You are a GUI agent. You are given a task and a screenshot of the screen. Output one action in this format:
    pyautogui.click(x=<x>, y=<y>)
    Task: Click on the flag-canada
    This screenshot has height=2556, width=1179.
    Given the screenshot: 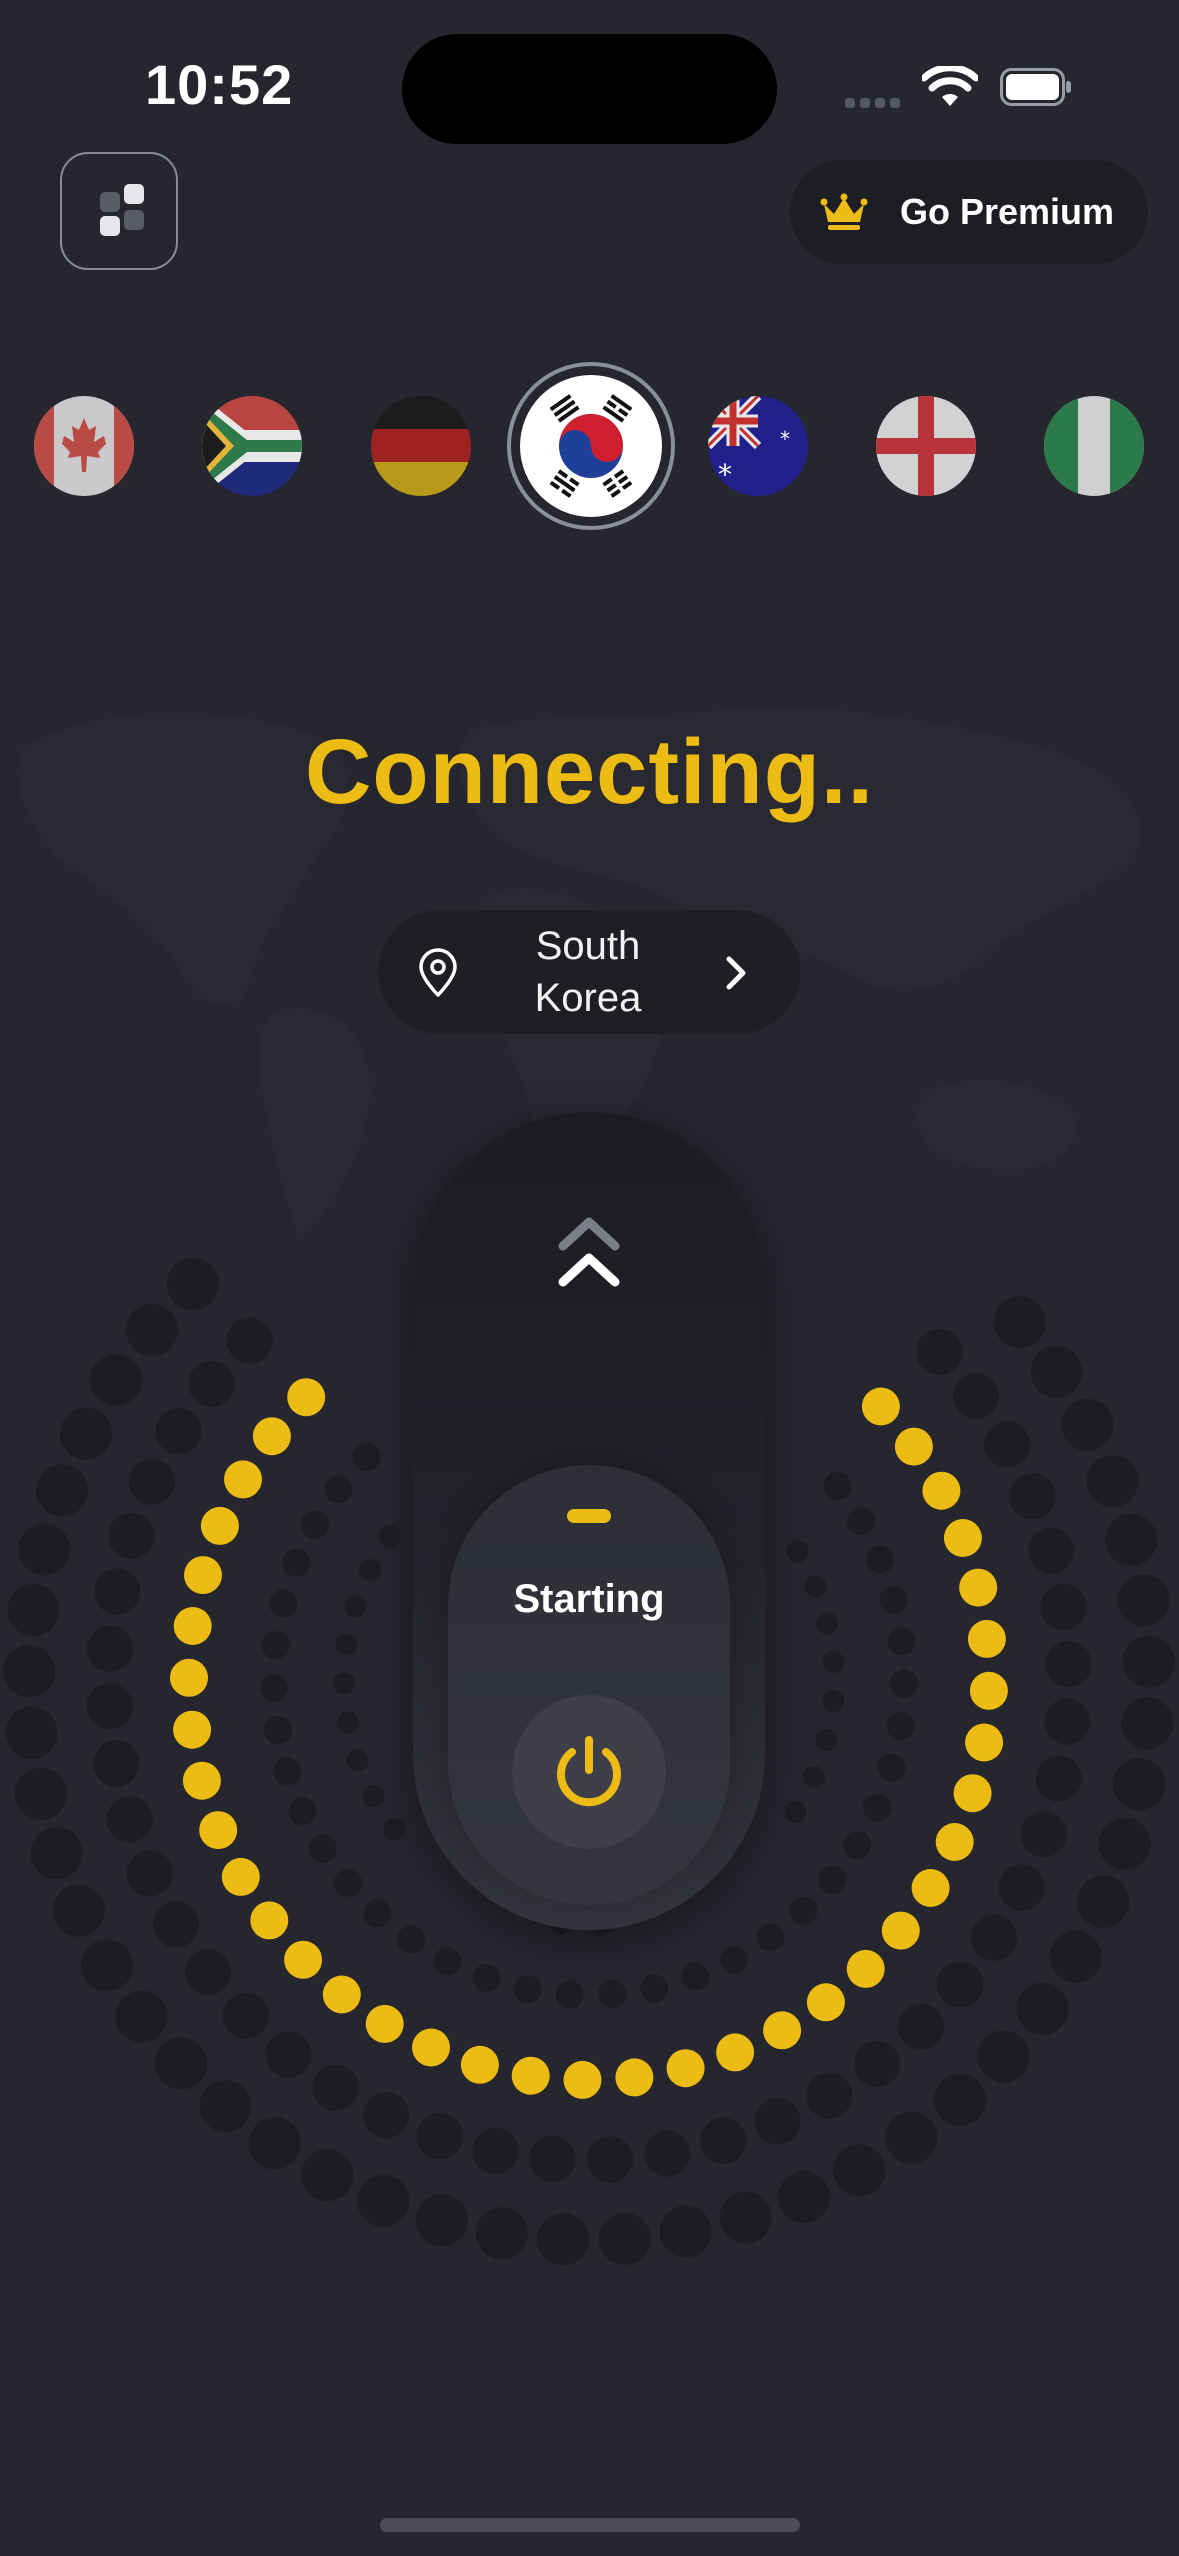 What is the action you would take?
    pyautogui.click(x=84, y=446)
    